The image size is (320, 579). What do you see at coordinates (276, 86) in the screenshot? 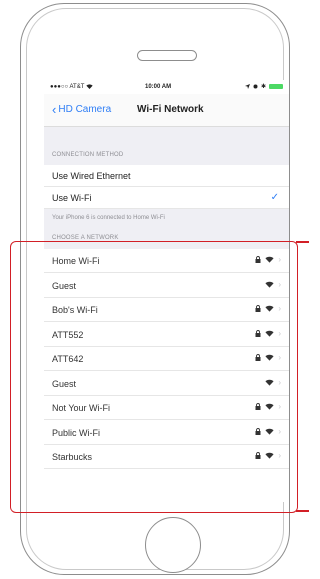
I see `battery-icon` at bounding box center [276, 86].